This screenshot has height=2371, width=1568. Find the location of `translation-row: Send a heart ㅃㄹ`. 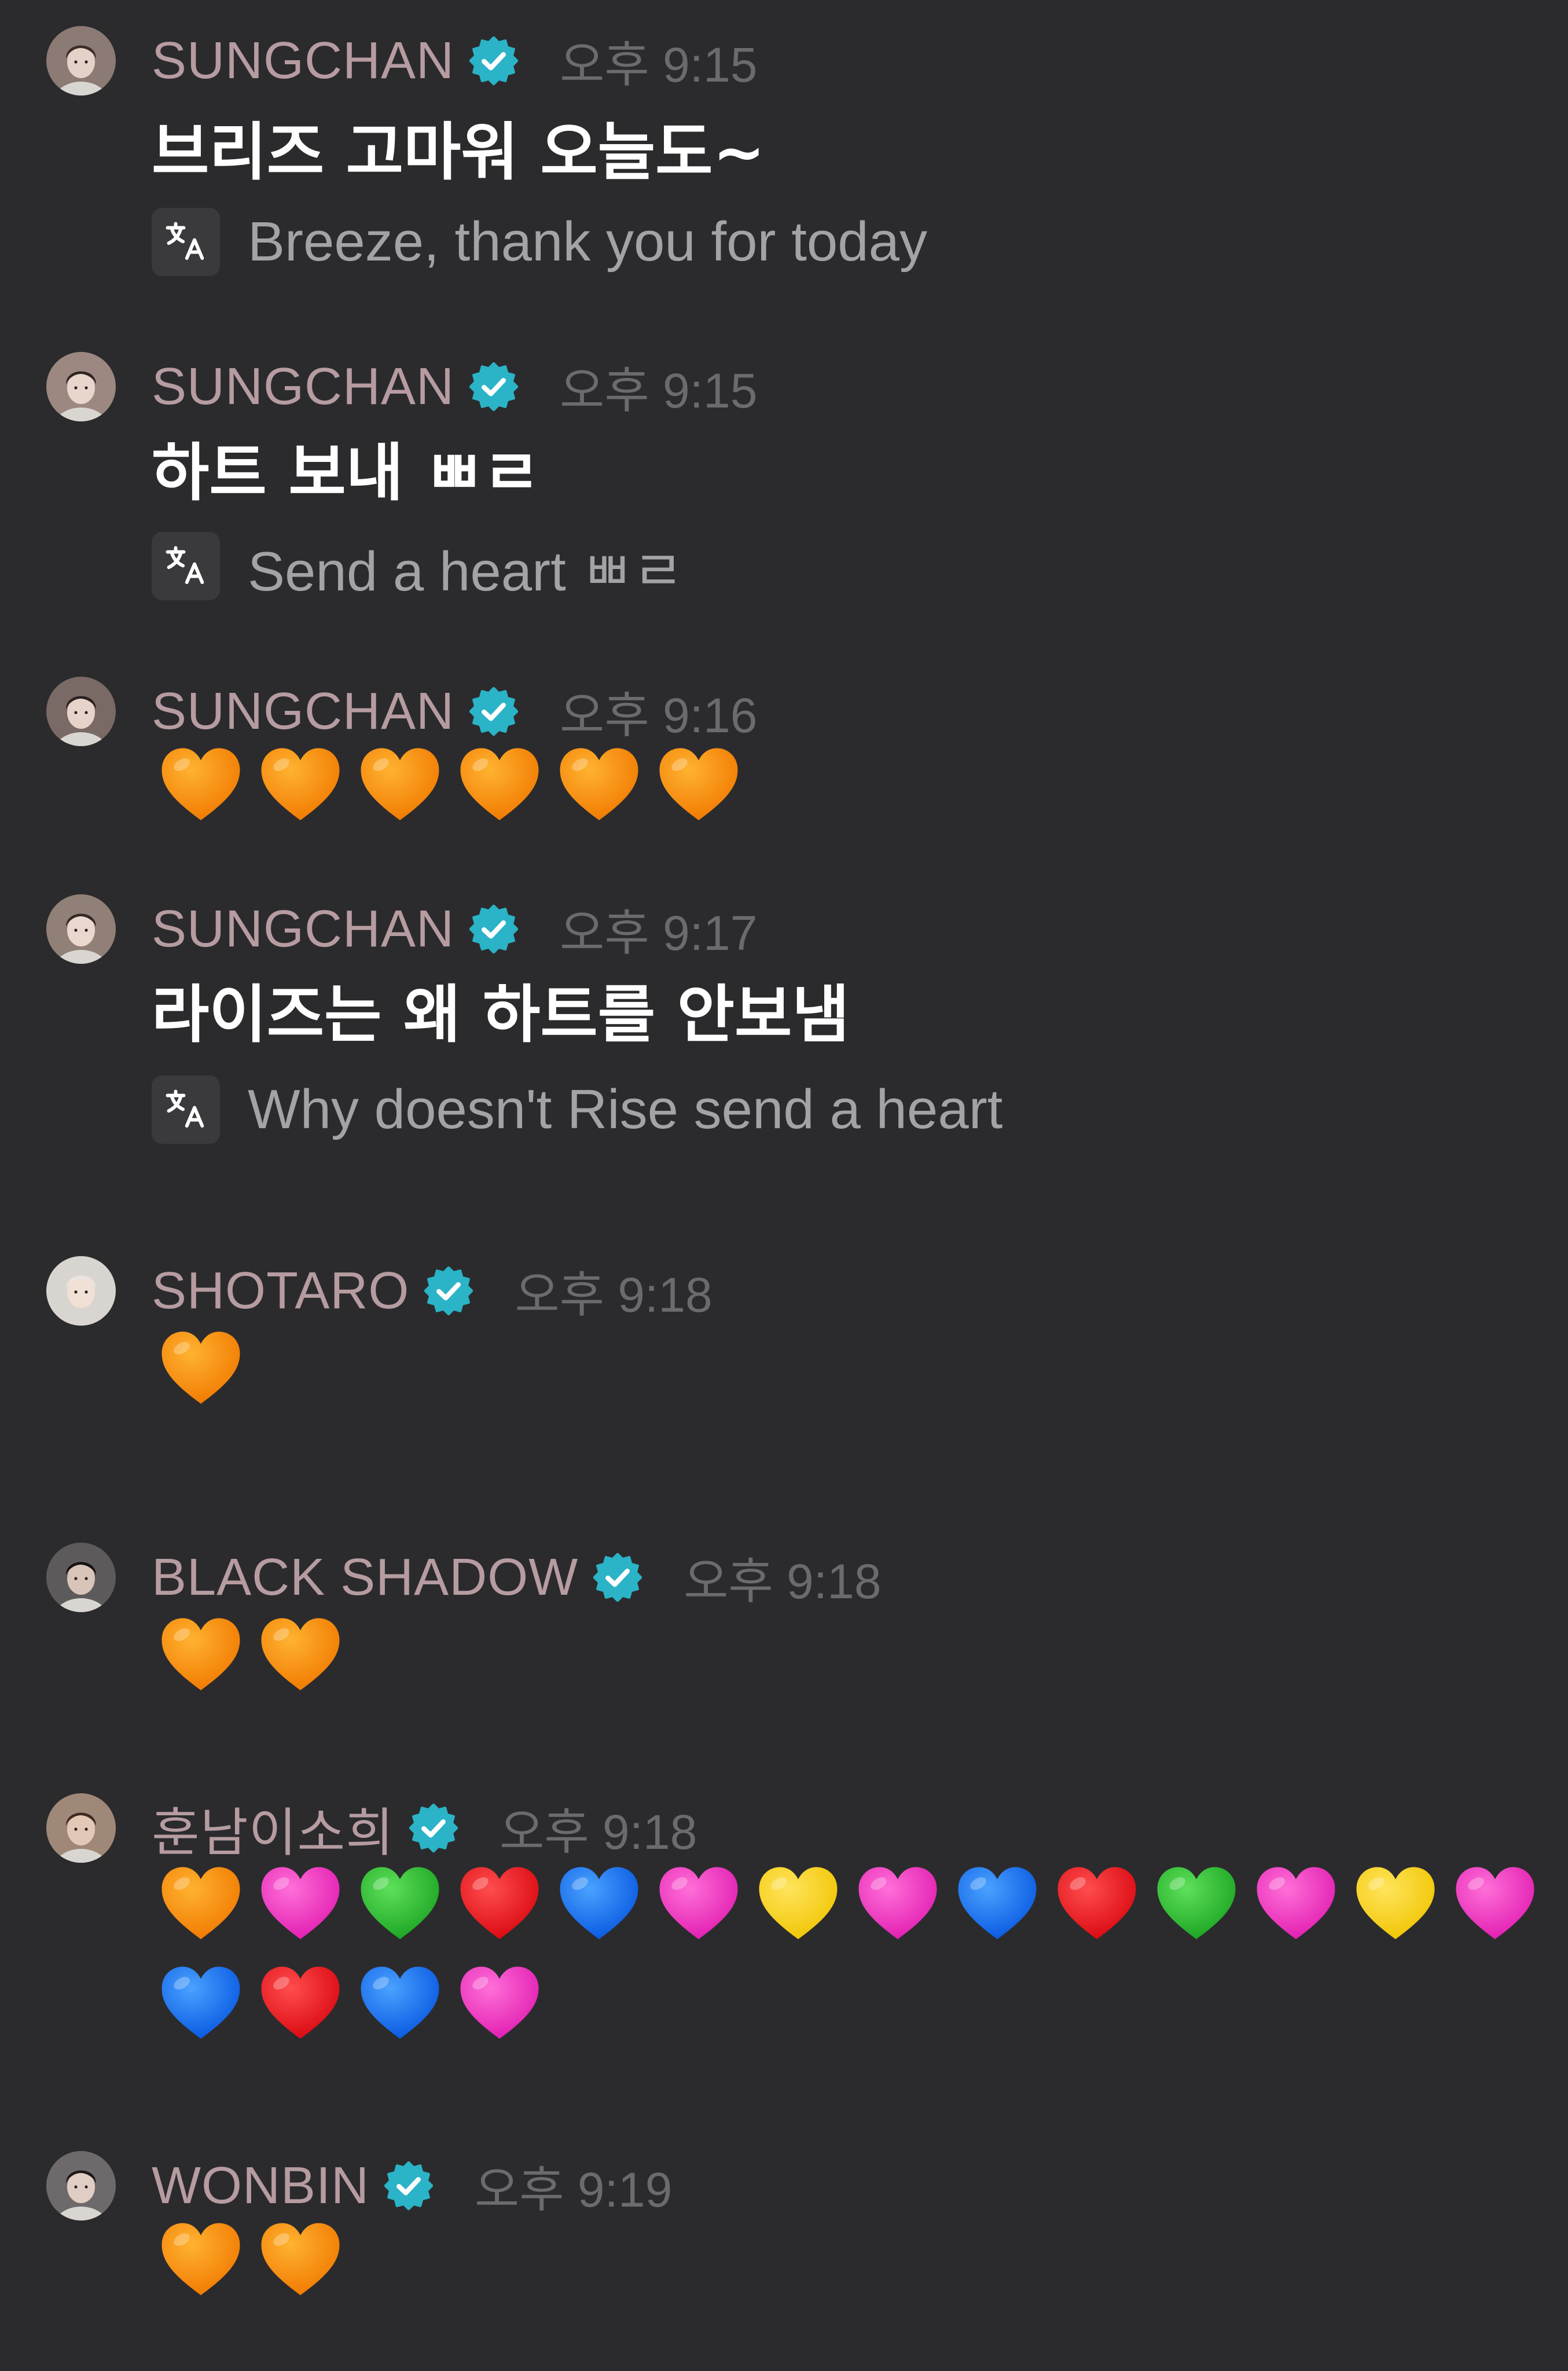

translation-row: Send a heart ㅃㄹ is located at coordinates (418, 567).